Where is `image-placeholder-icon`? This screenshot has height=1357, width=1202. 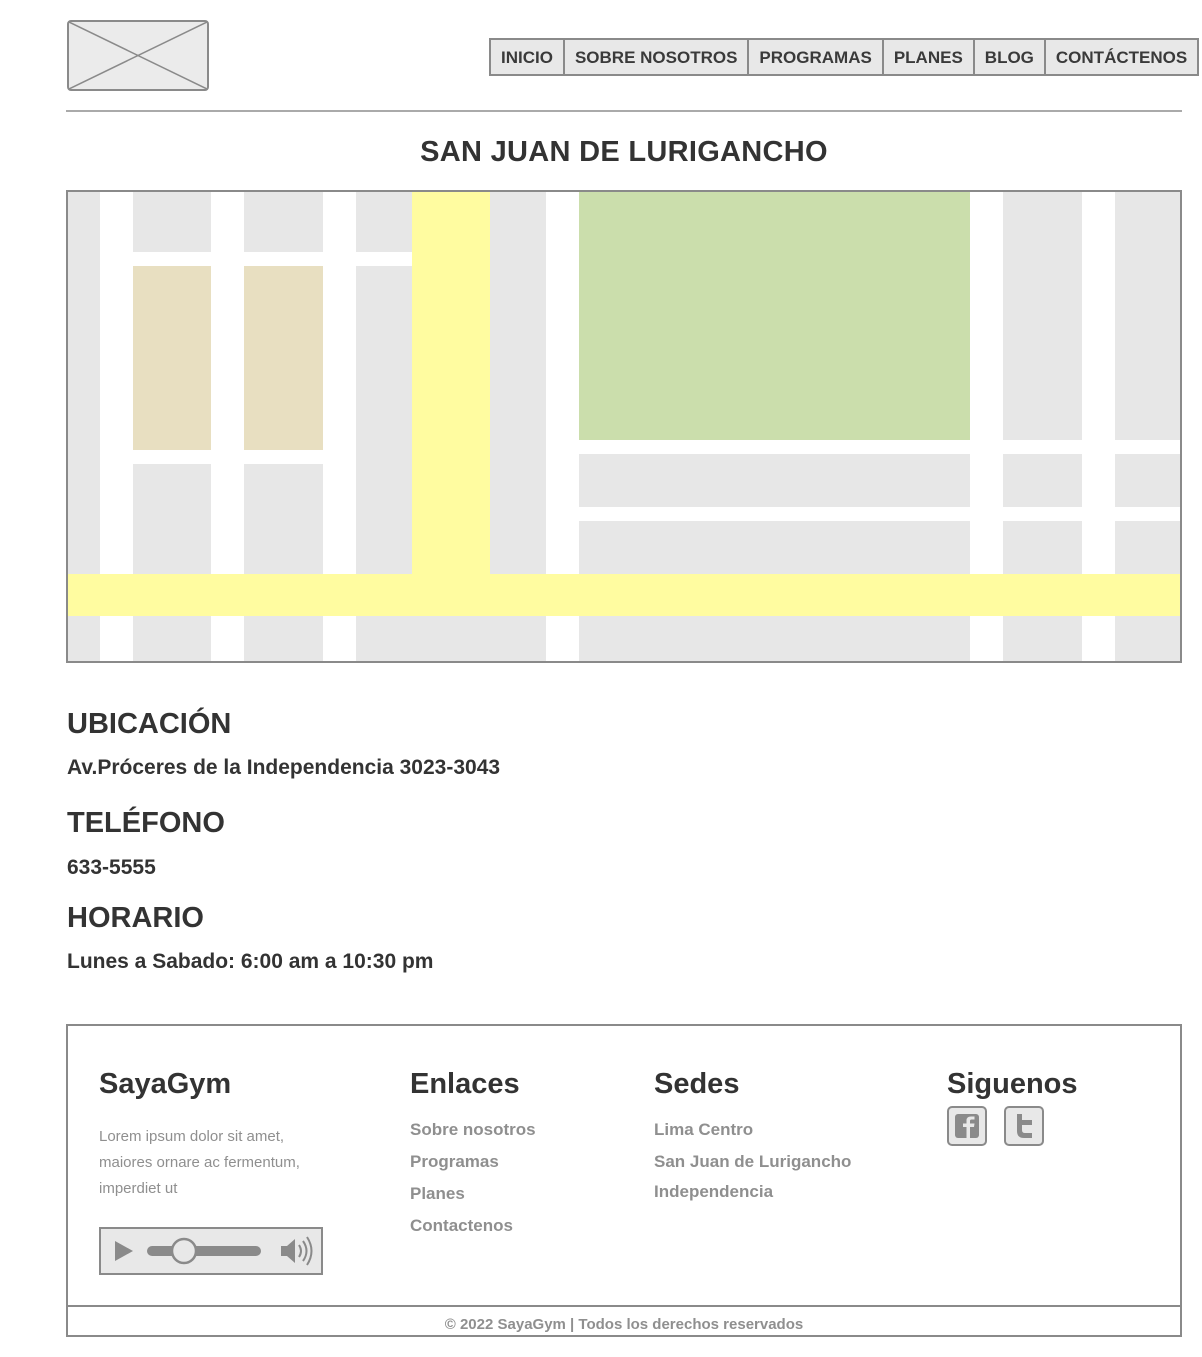 image-placeholder-icon is located at coordinates (138, 55).